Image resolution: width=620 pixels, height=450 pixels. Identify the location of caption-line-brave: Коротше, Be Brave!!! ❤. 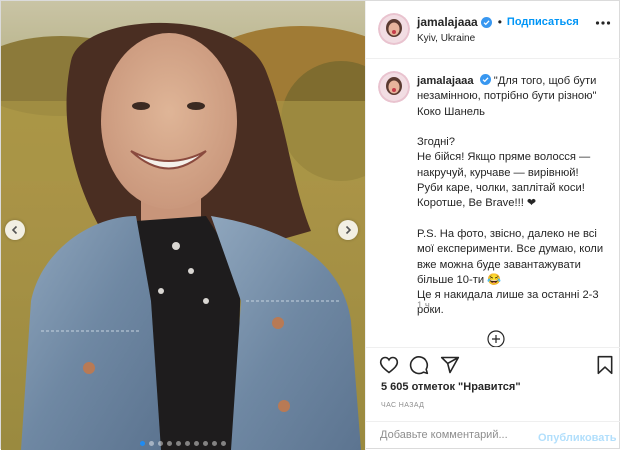
(477, 203).